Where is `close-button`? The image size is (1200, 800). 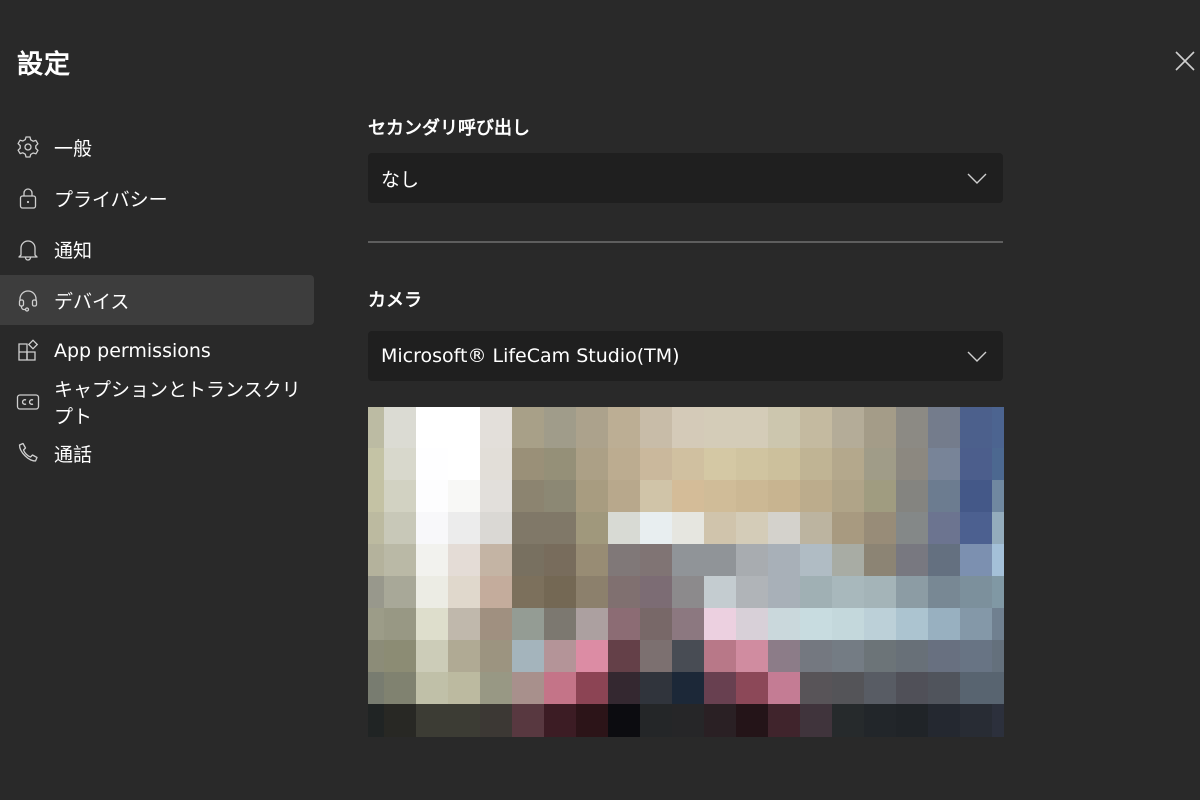 close-button is located at coordinates (1185, 61).